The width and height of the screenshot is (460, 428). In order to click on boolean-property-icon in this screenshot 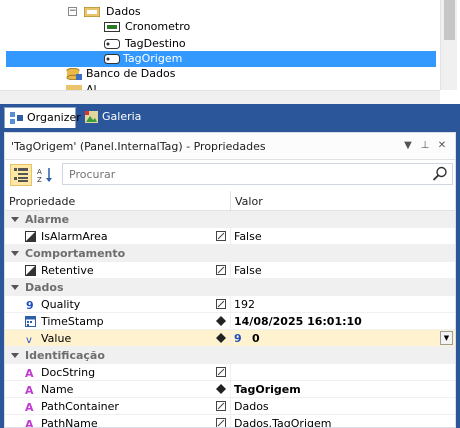, I will do `click(30, 236)`.